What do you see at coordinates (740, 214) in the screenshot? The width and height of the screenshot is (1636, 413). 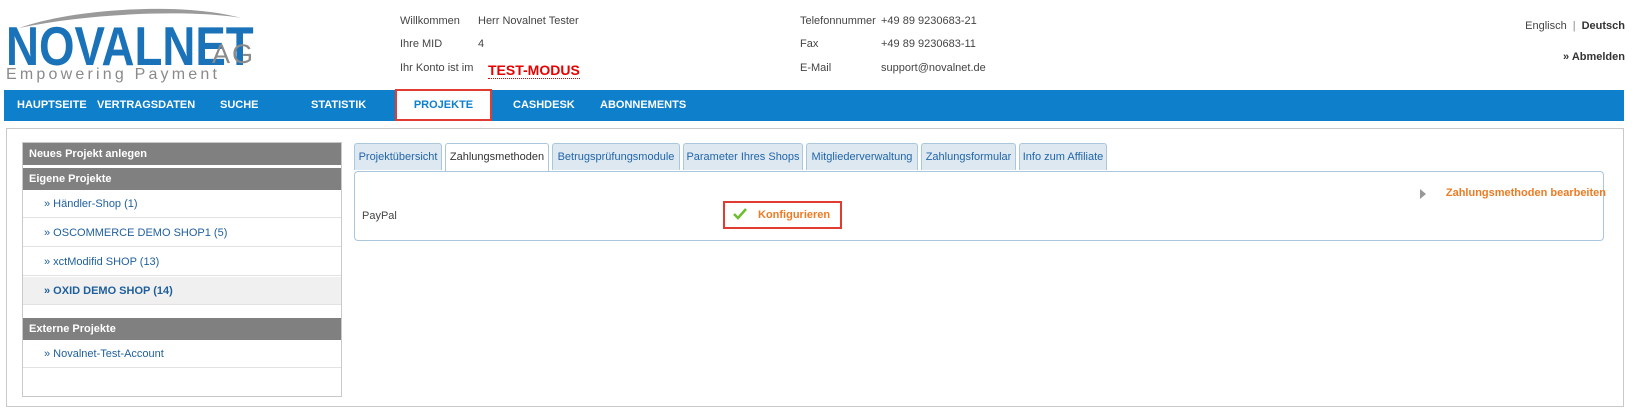 I see `check-icon` at bounding box center [740, 214].